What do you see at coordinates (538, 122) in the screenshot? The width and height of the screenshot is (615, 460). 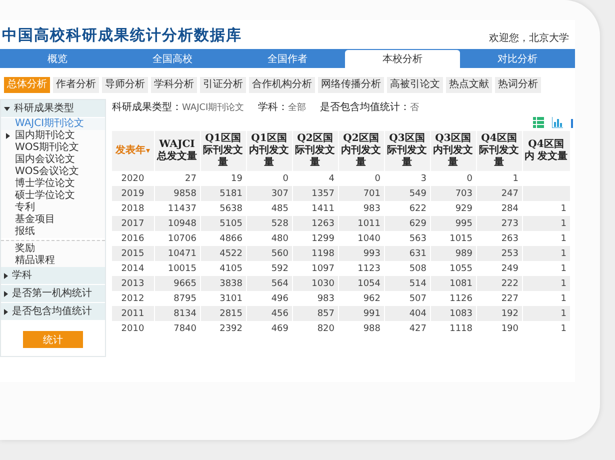 I see `list-icon` at bounding box center [538, 122].